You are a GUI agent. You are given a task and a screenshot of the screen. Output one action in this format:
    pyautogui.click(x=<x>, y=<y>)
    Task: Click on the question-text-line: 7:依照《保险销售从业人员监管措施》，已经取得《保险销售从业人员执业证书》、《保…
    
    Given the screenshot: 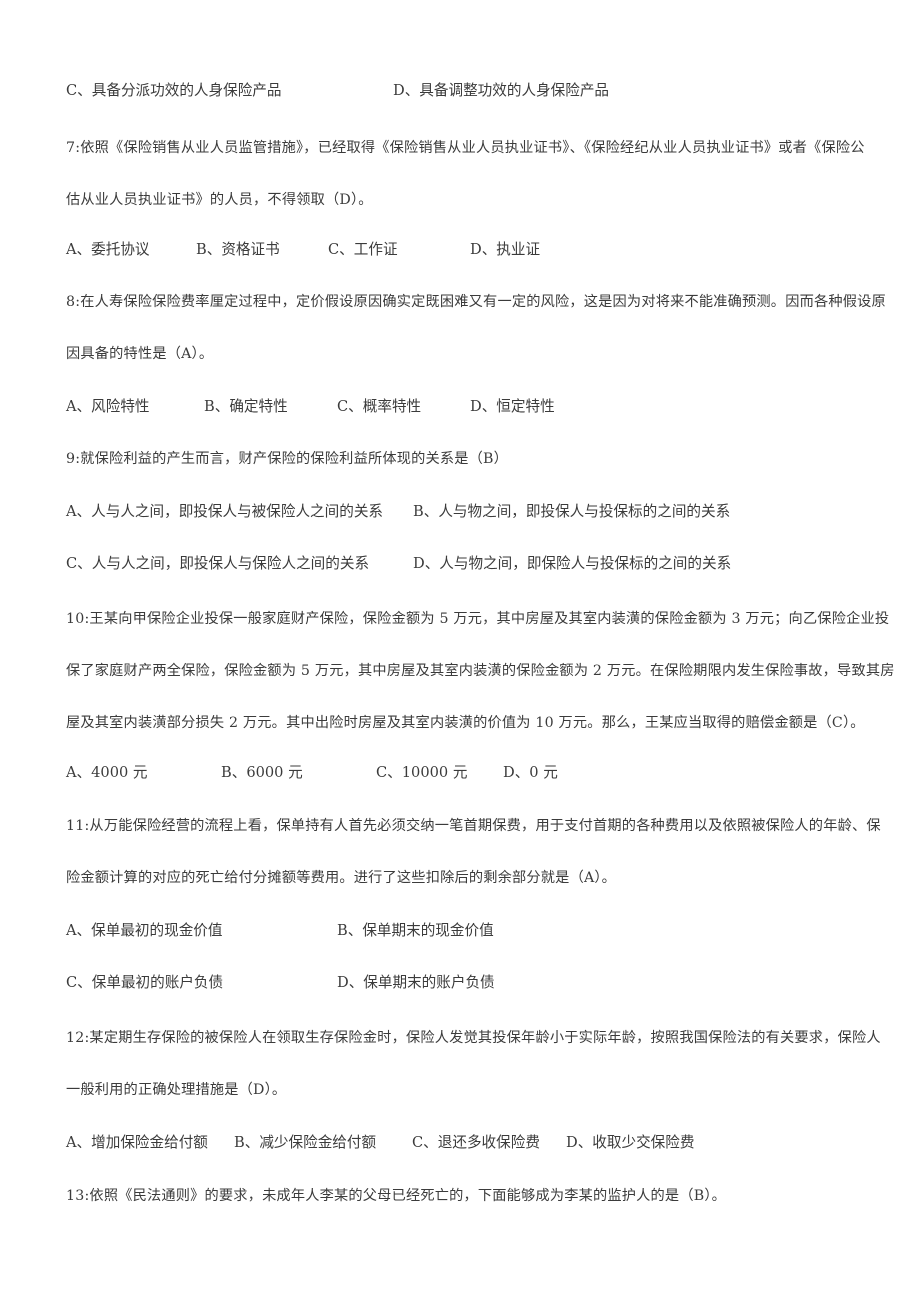 What is the action you would take?
    pyautogui.click(x=465, y=148)
    